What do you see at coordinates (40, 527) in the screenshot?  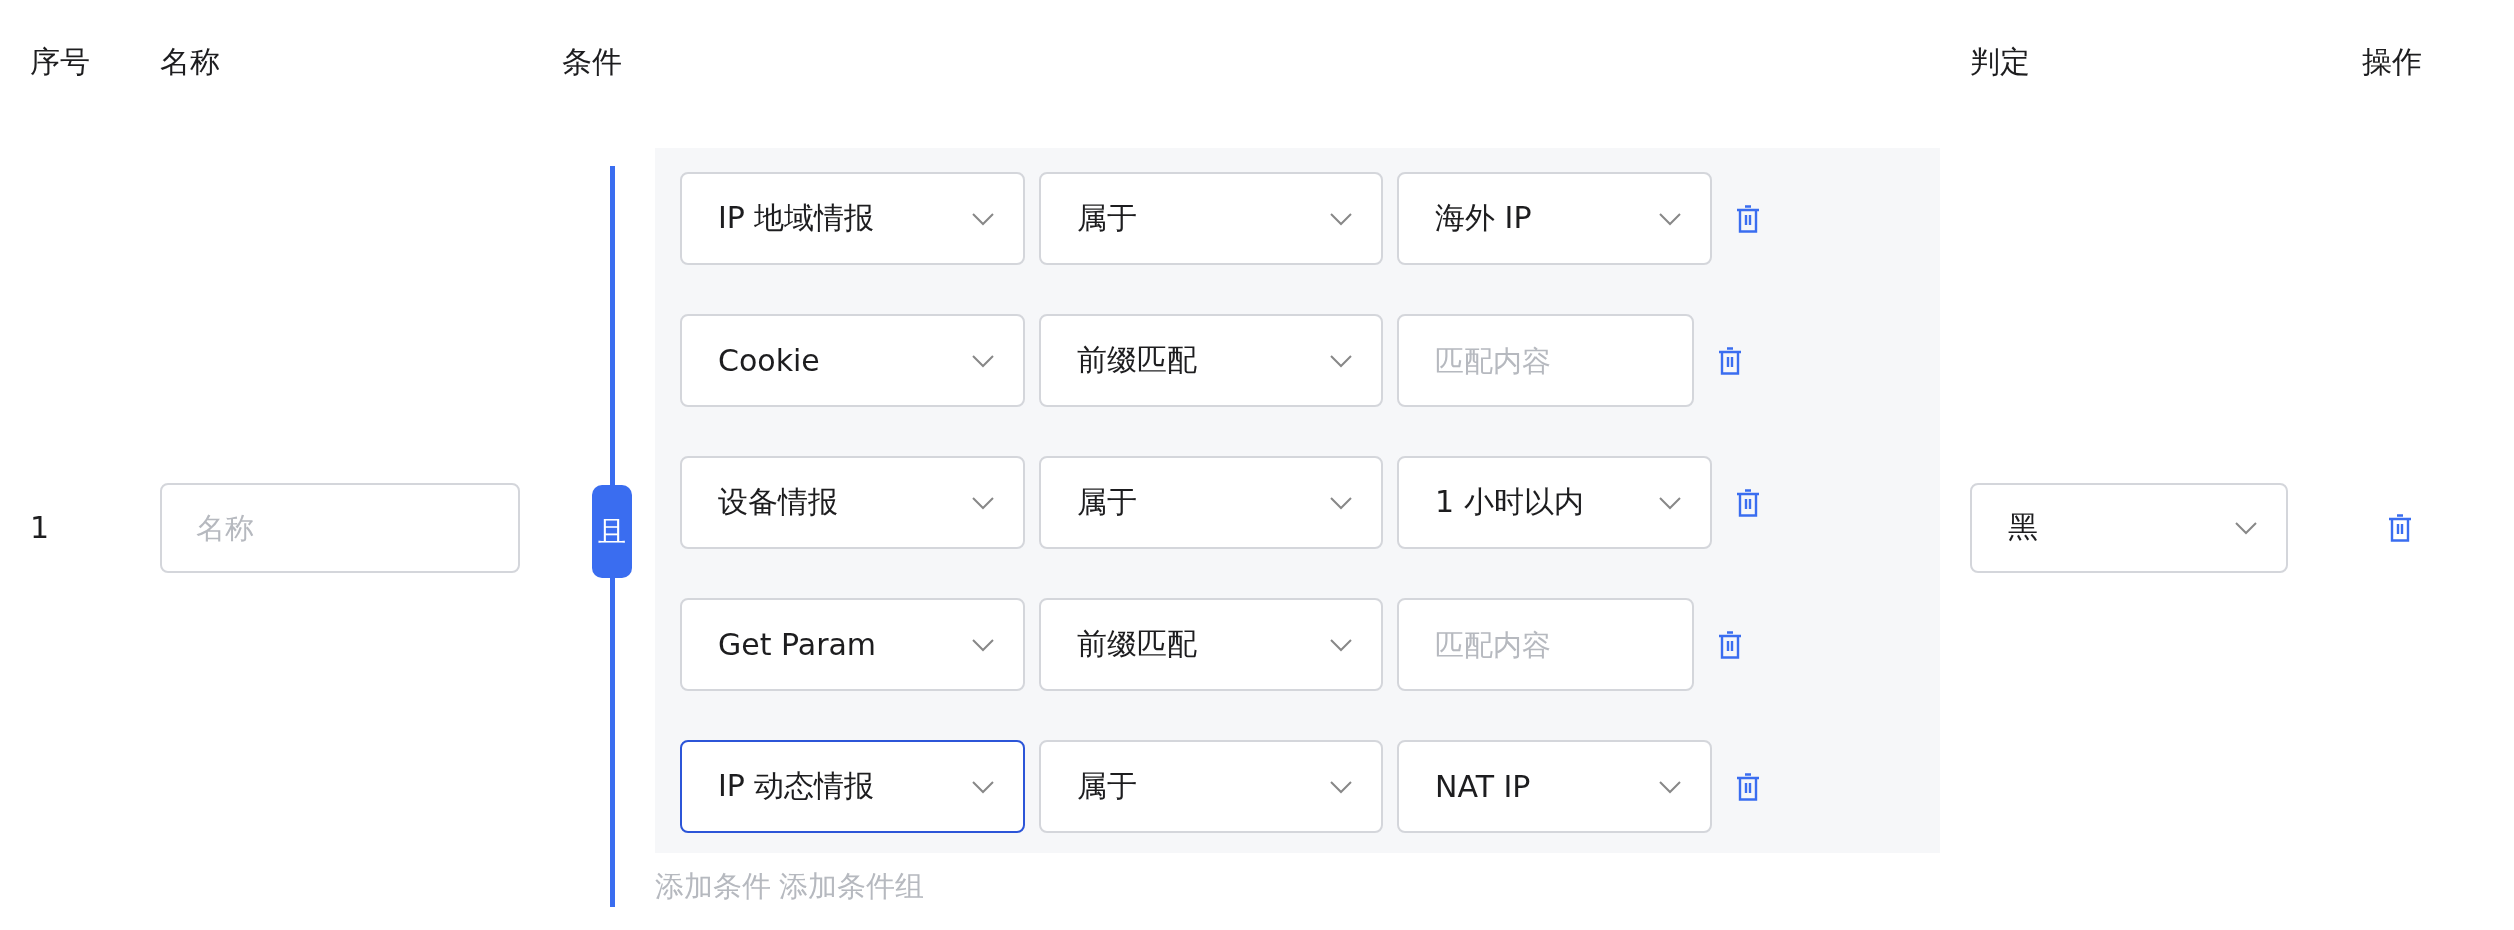 I see `row-number: 1` at bounding box center [40, 527].